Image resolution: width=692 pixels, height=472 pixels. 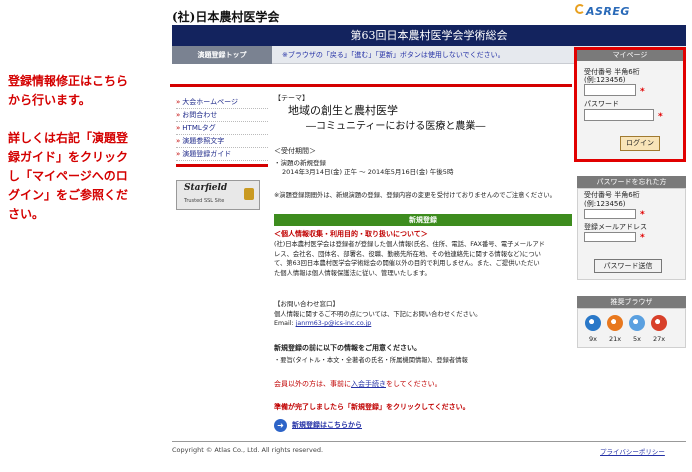 What do you see at coordinates (429, 441) in the screenshot?
I see `footer-divider` at bounding box center [429, 441].